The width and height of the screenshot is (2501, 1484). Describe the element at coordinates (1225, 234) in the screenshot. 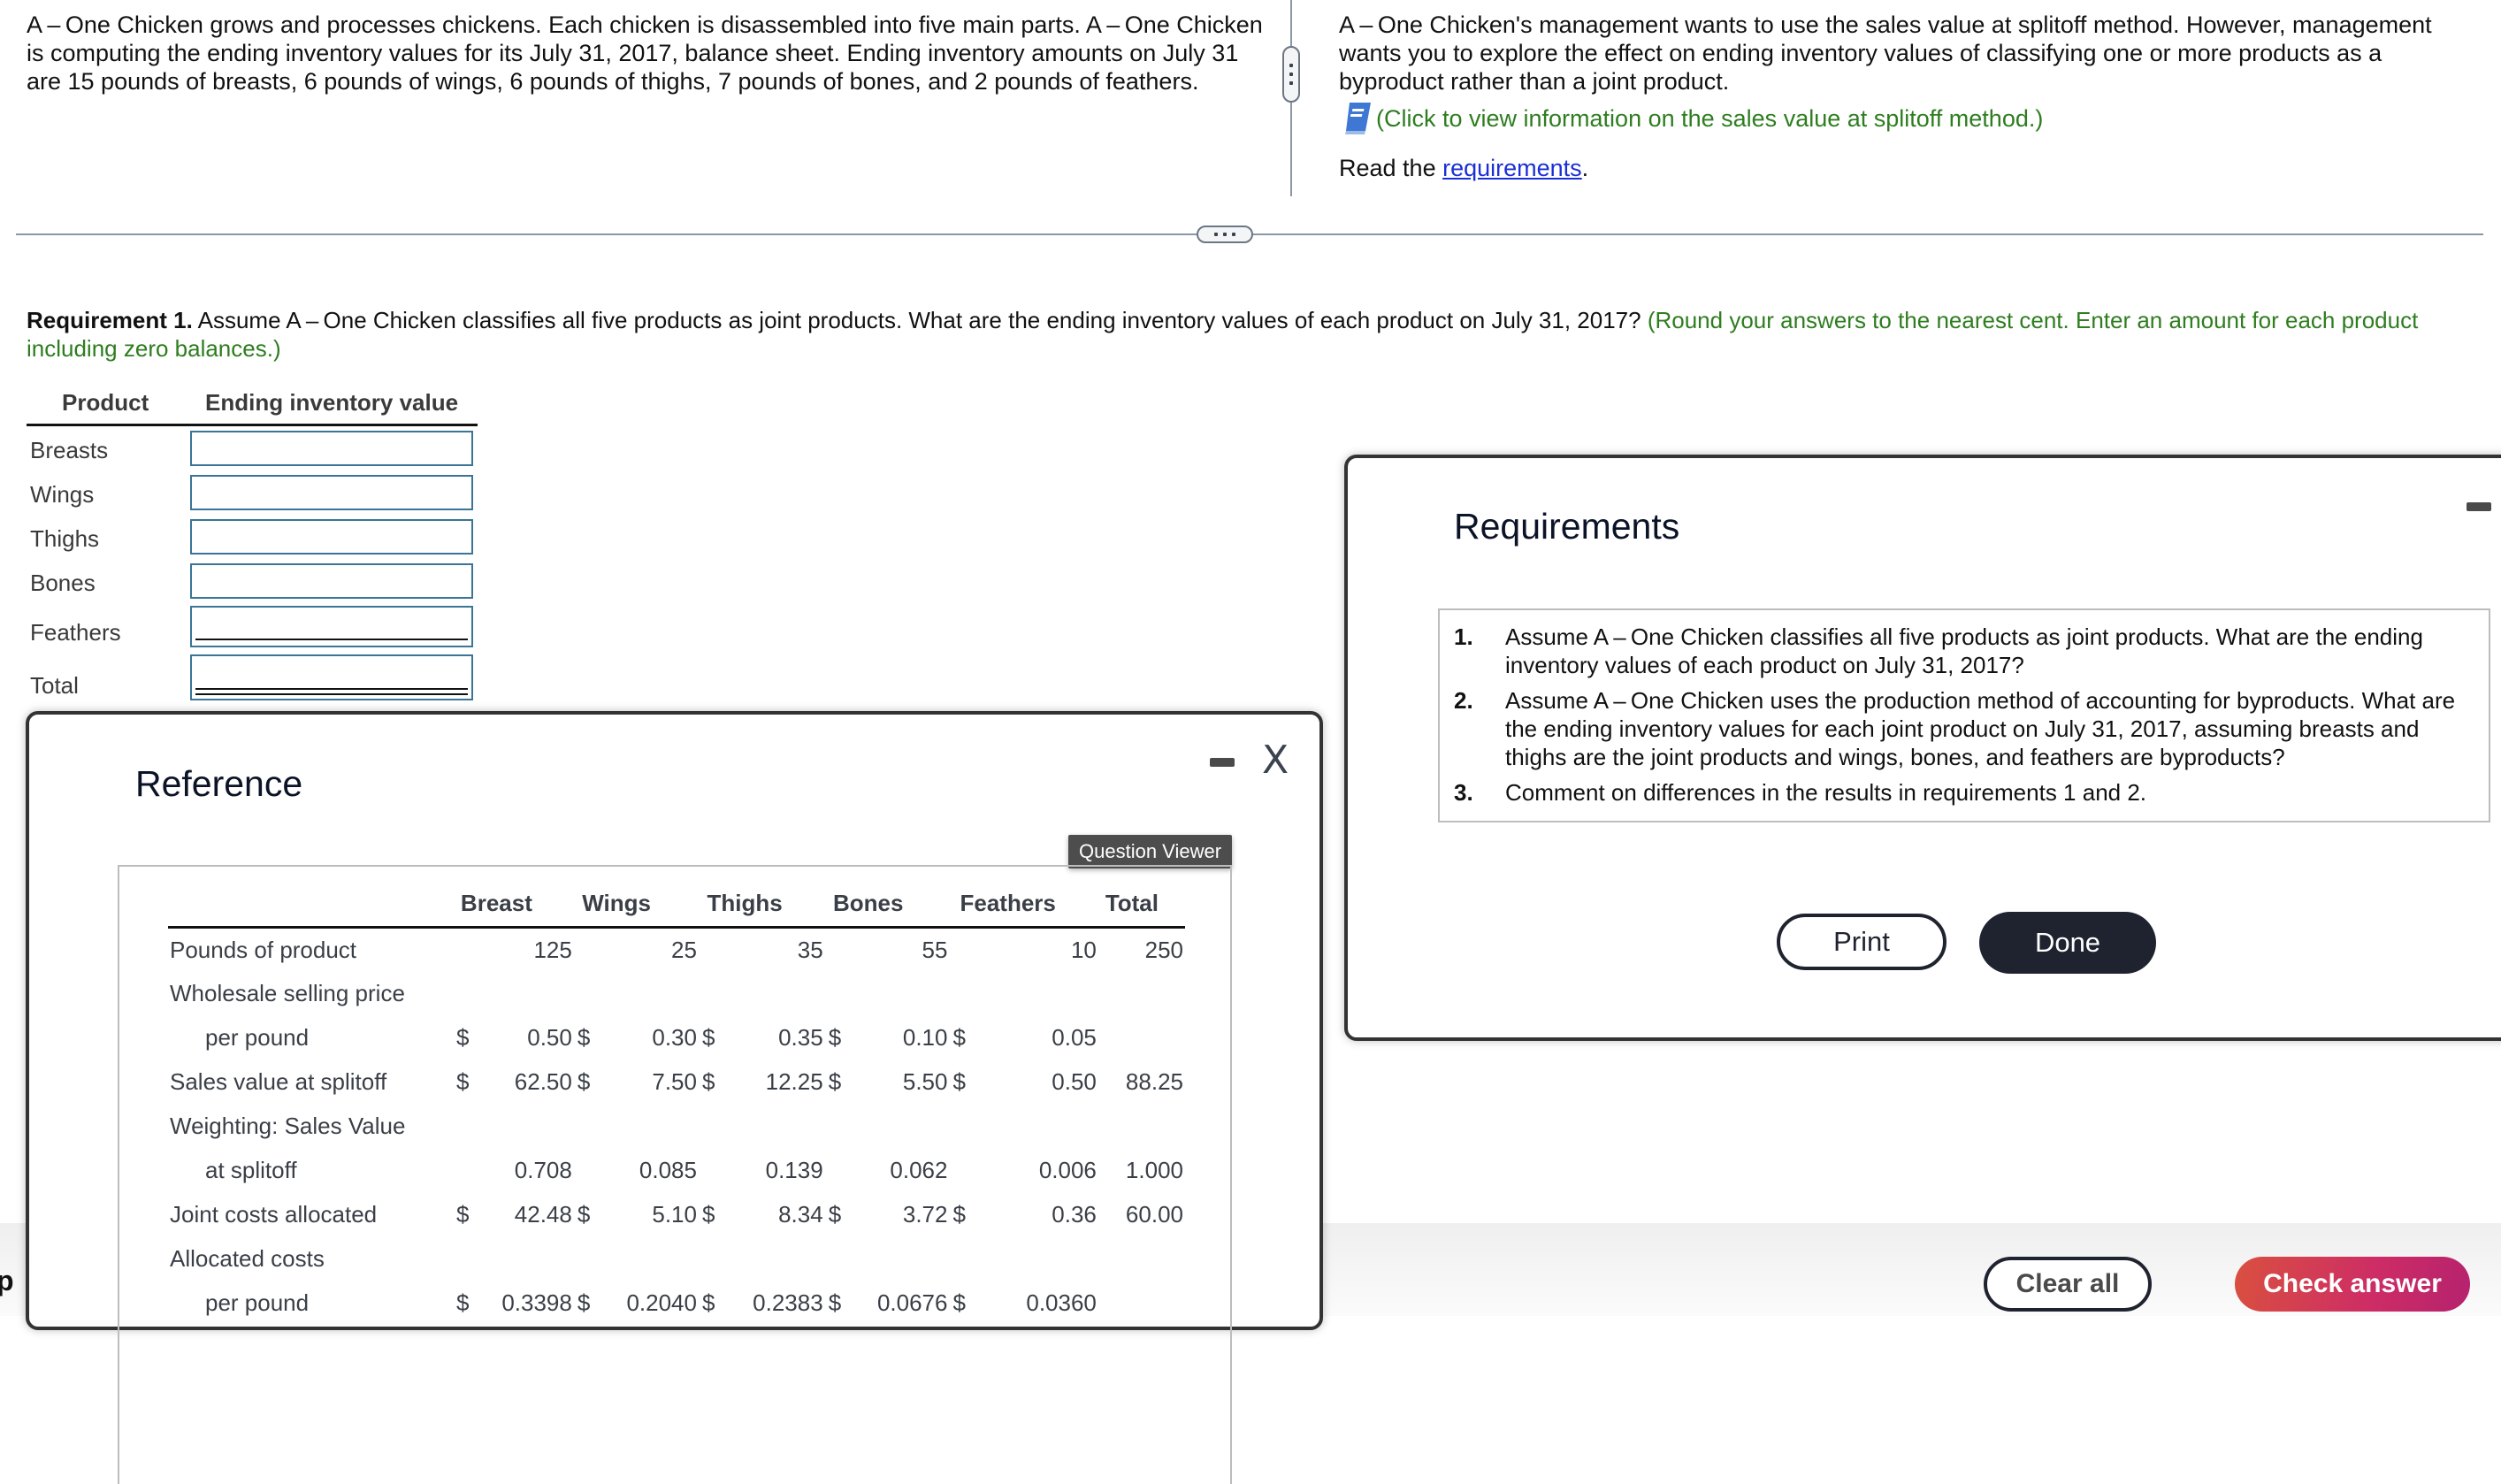

I see `horizontal-resize-handle` at that location.